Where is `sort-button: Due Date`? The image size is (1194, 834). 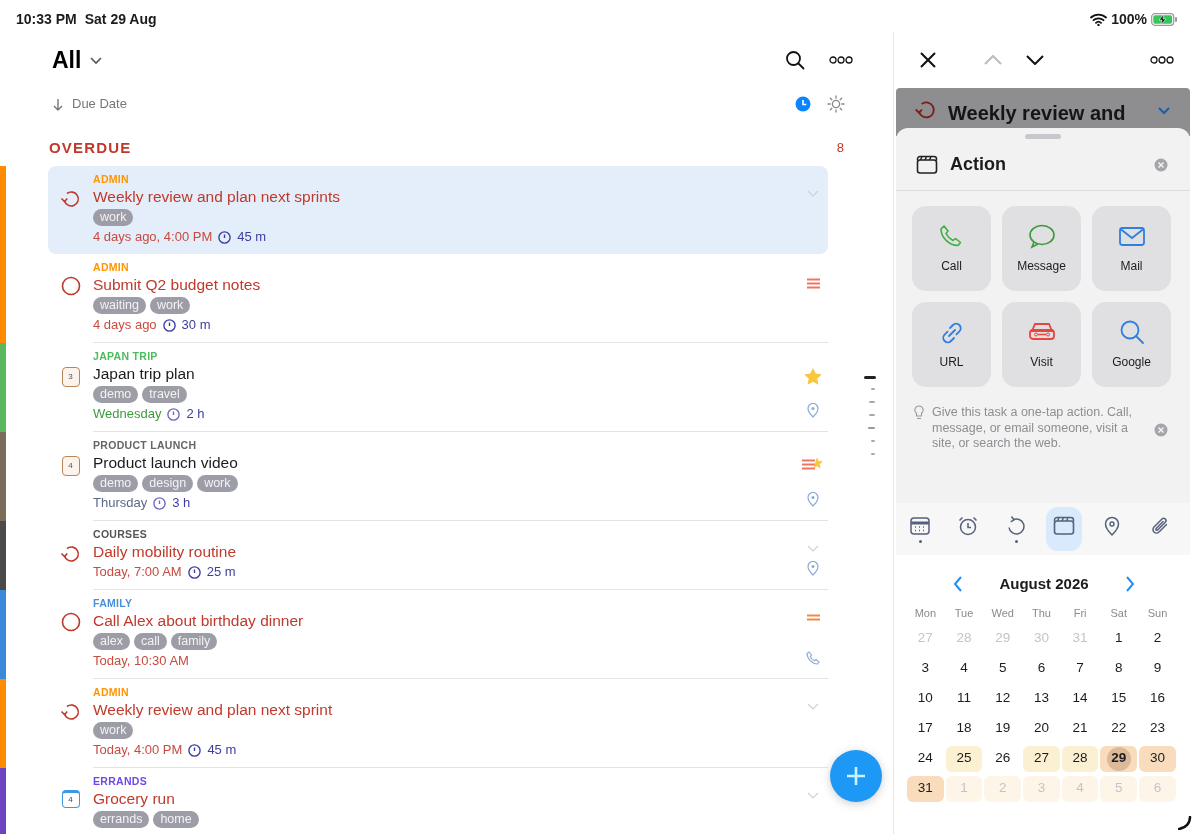
sort-button: Due Date is located at coordinates (89, 104).